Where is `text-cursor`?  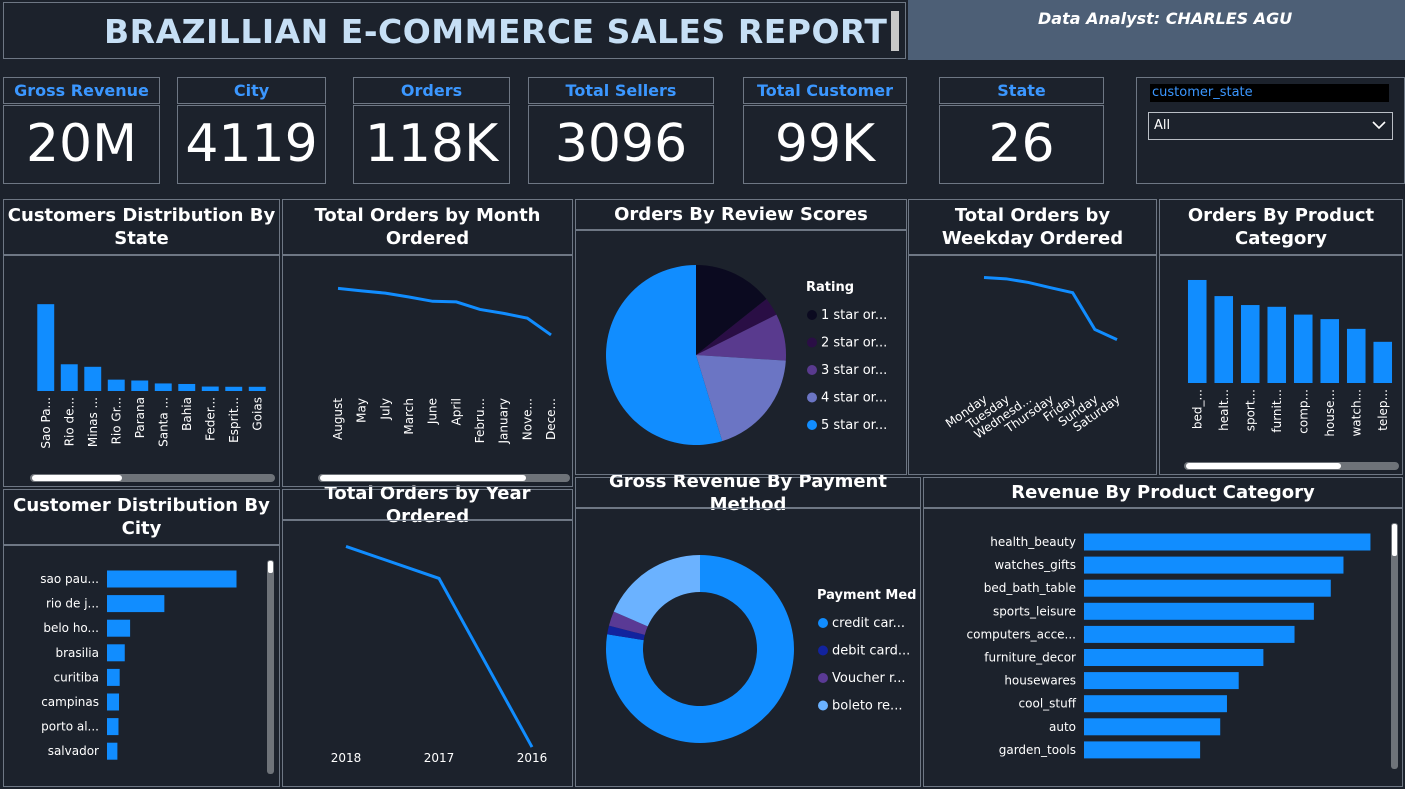 text-cursor is located at coordinates (895, 31).